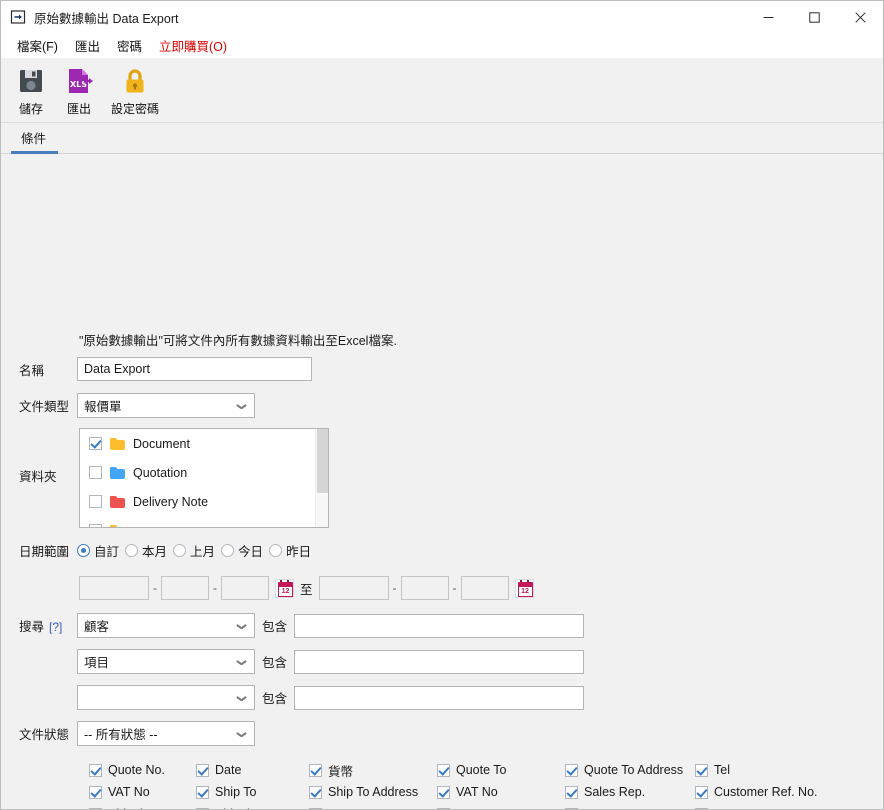 This screenshot has width=884, height=810. I want to click on date-from-day, so click(245, 588).